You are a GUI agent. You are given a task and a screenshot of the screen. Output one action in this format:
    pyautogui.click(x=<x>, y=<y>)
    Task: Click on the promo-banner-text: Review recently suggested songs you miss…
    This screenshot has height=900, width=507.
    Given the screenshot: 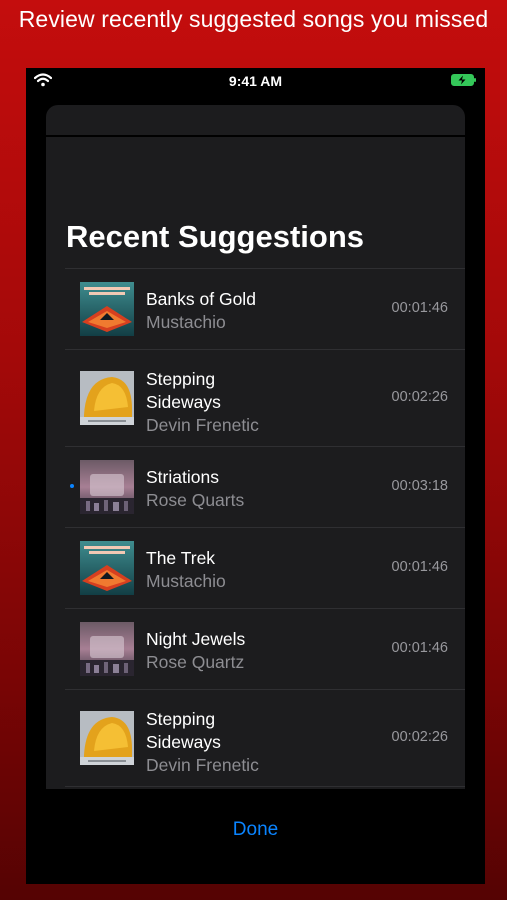 What is the action you would take?
    pyautogui.click(x=253, y=19)
    